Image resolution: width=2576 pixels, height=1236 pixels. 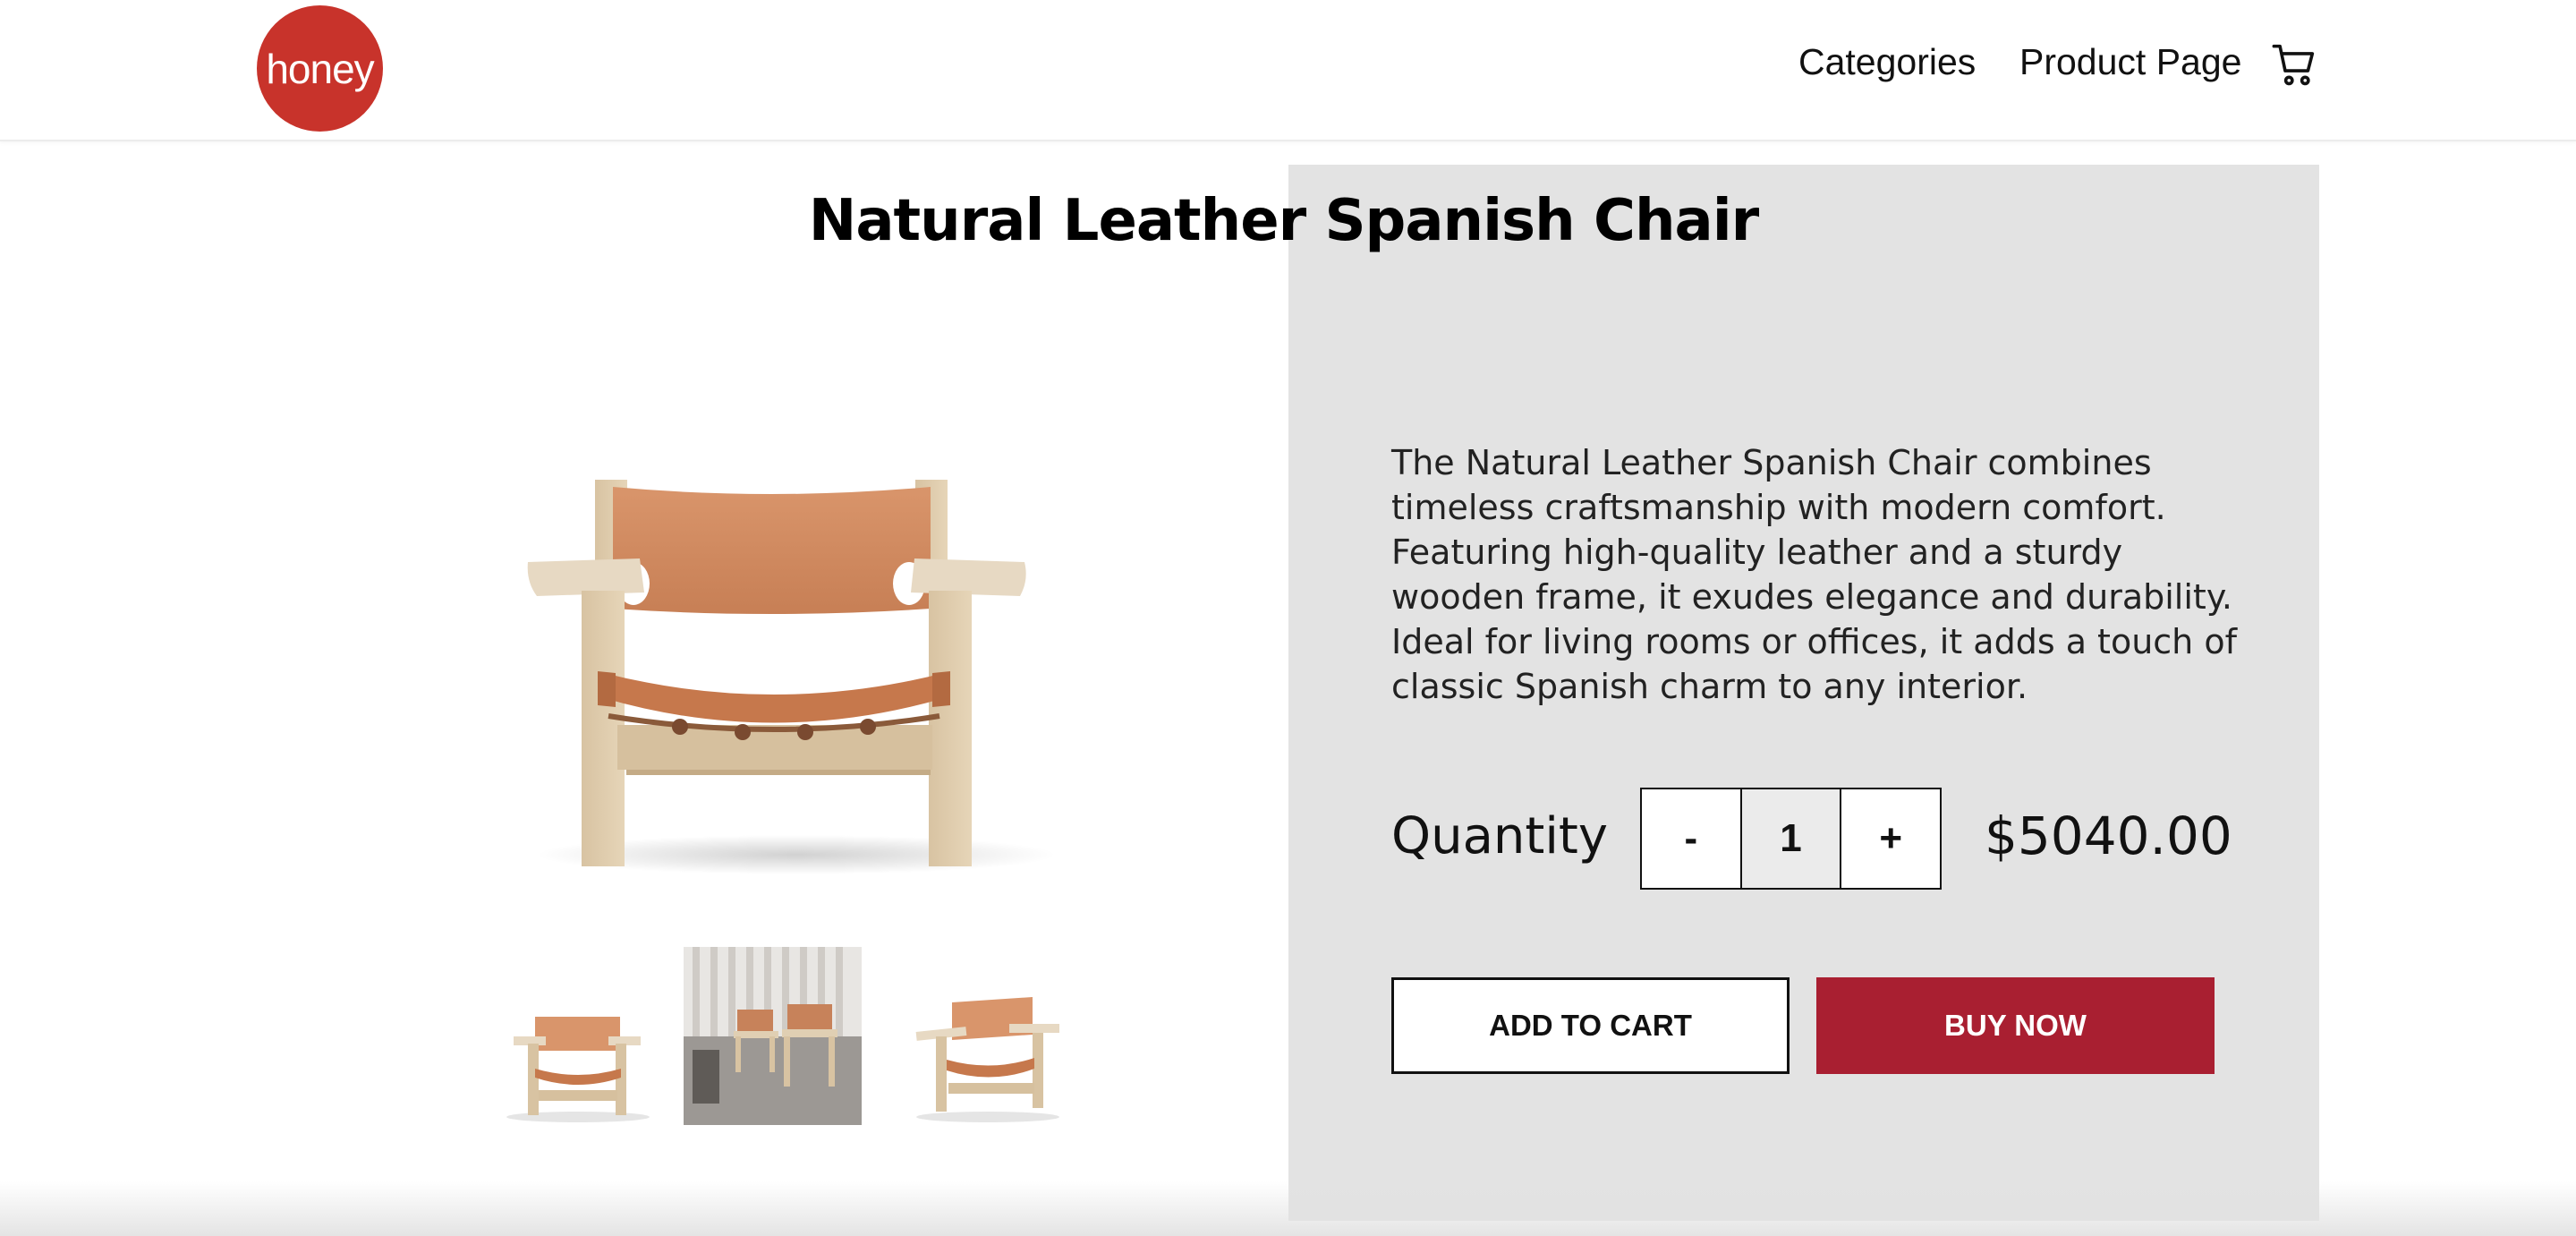 I want to click on site-header: honey Categories Product Page, so click(x=1288, y=70).